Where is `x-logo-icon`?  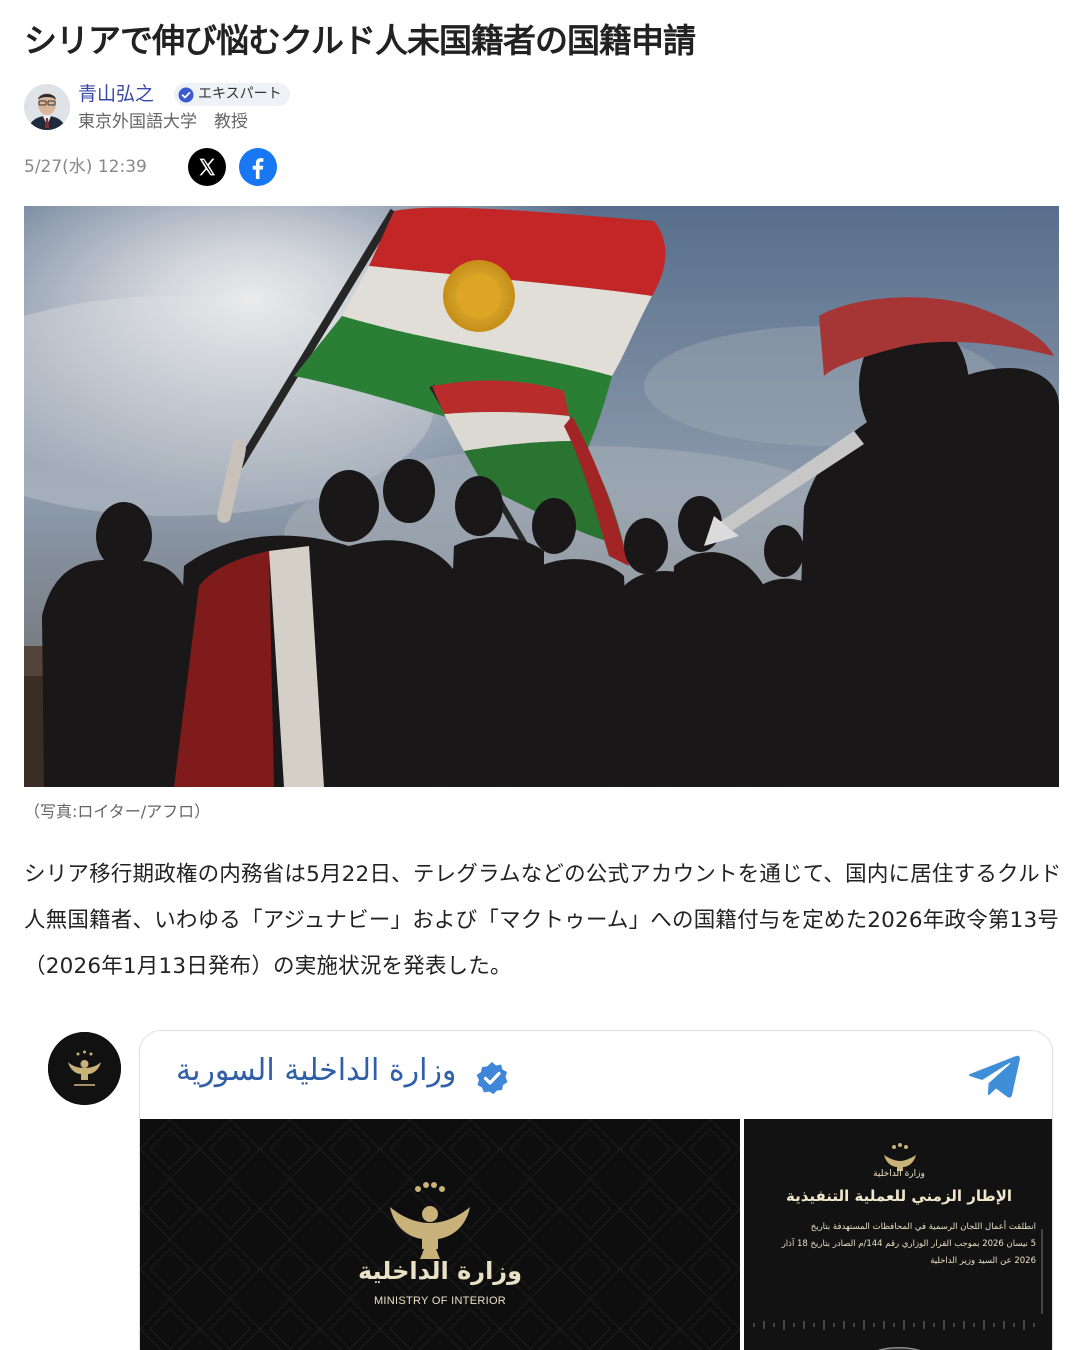
x-logo-icon is located at coordinates (207, 167).